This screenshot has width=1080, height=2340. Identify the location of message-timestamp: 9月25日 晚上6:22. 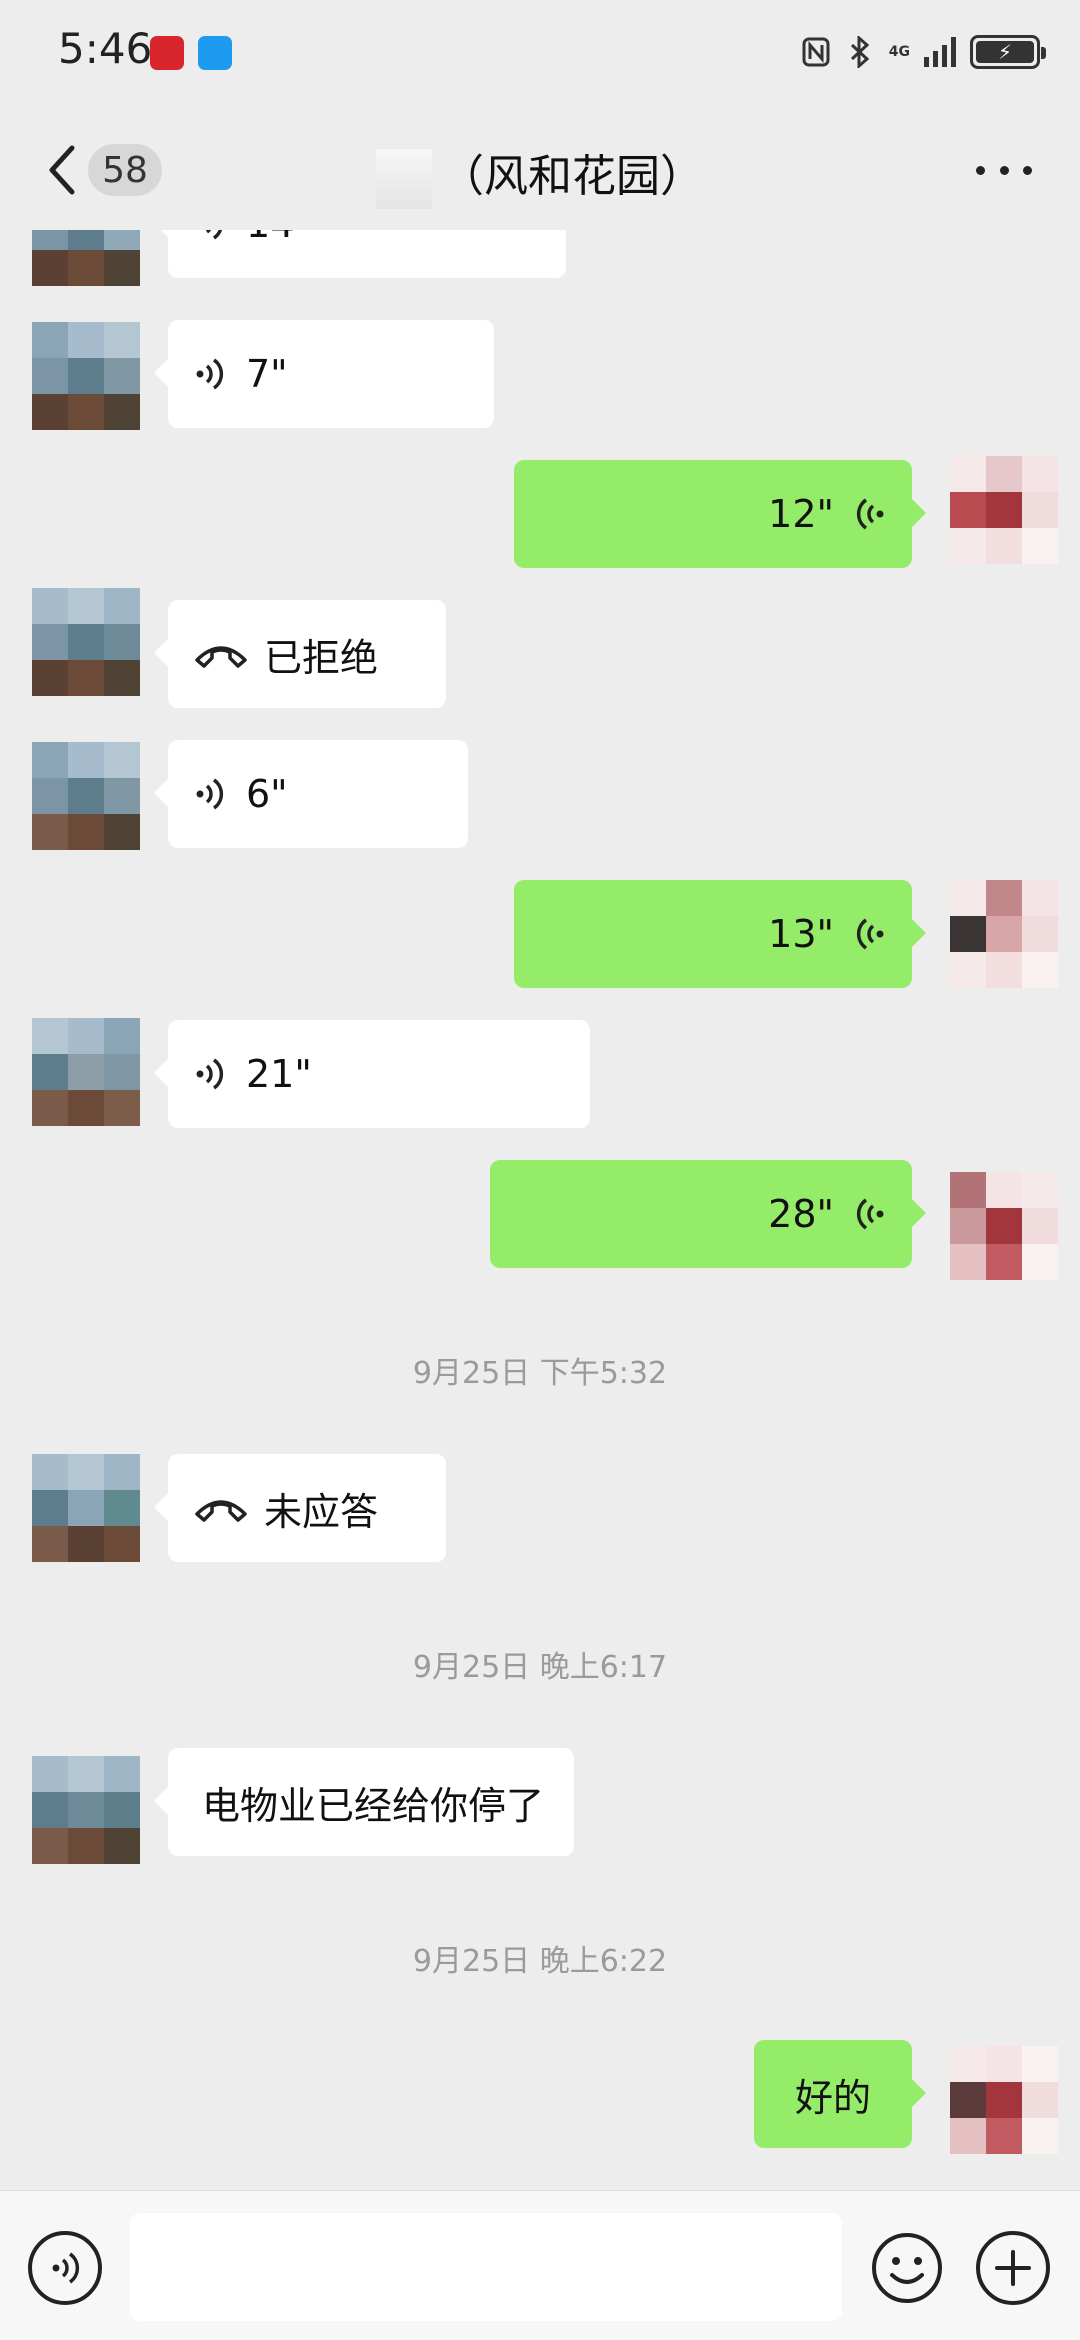
(540, 1961).